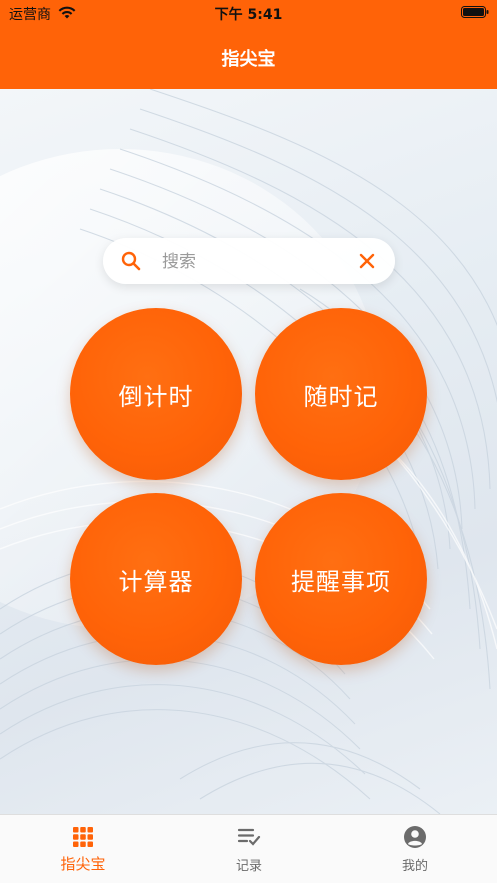 Image resolution: width=497 pixels, height=883 pixels. Describe the element at coordinates (414, 866) in the screenshot. I see `tab-profile-label: 我的` at that location.